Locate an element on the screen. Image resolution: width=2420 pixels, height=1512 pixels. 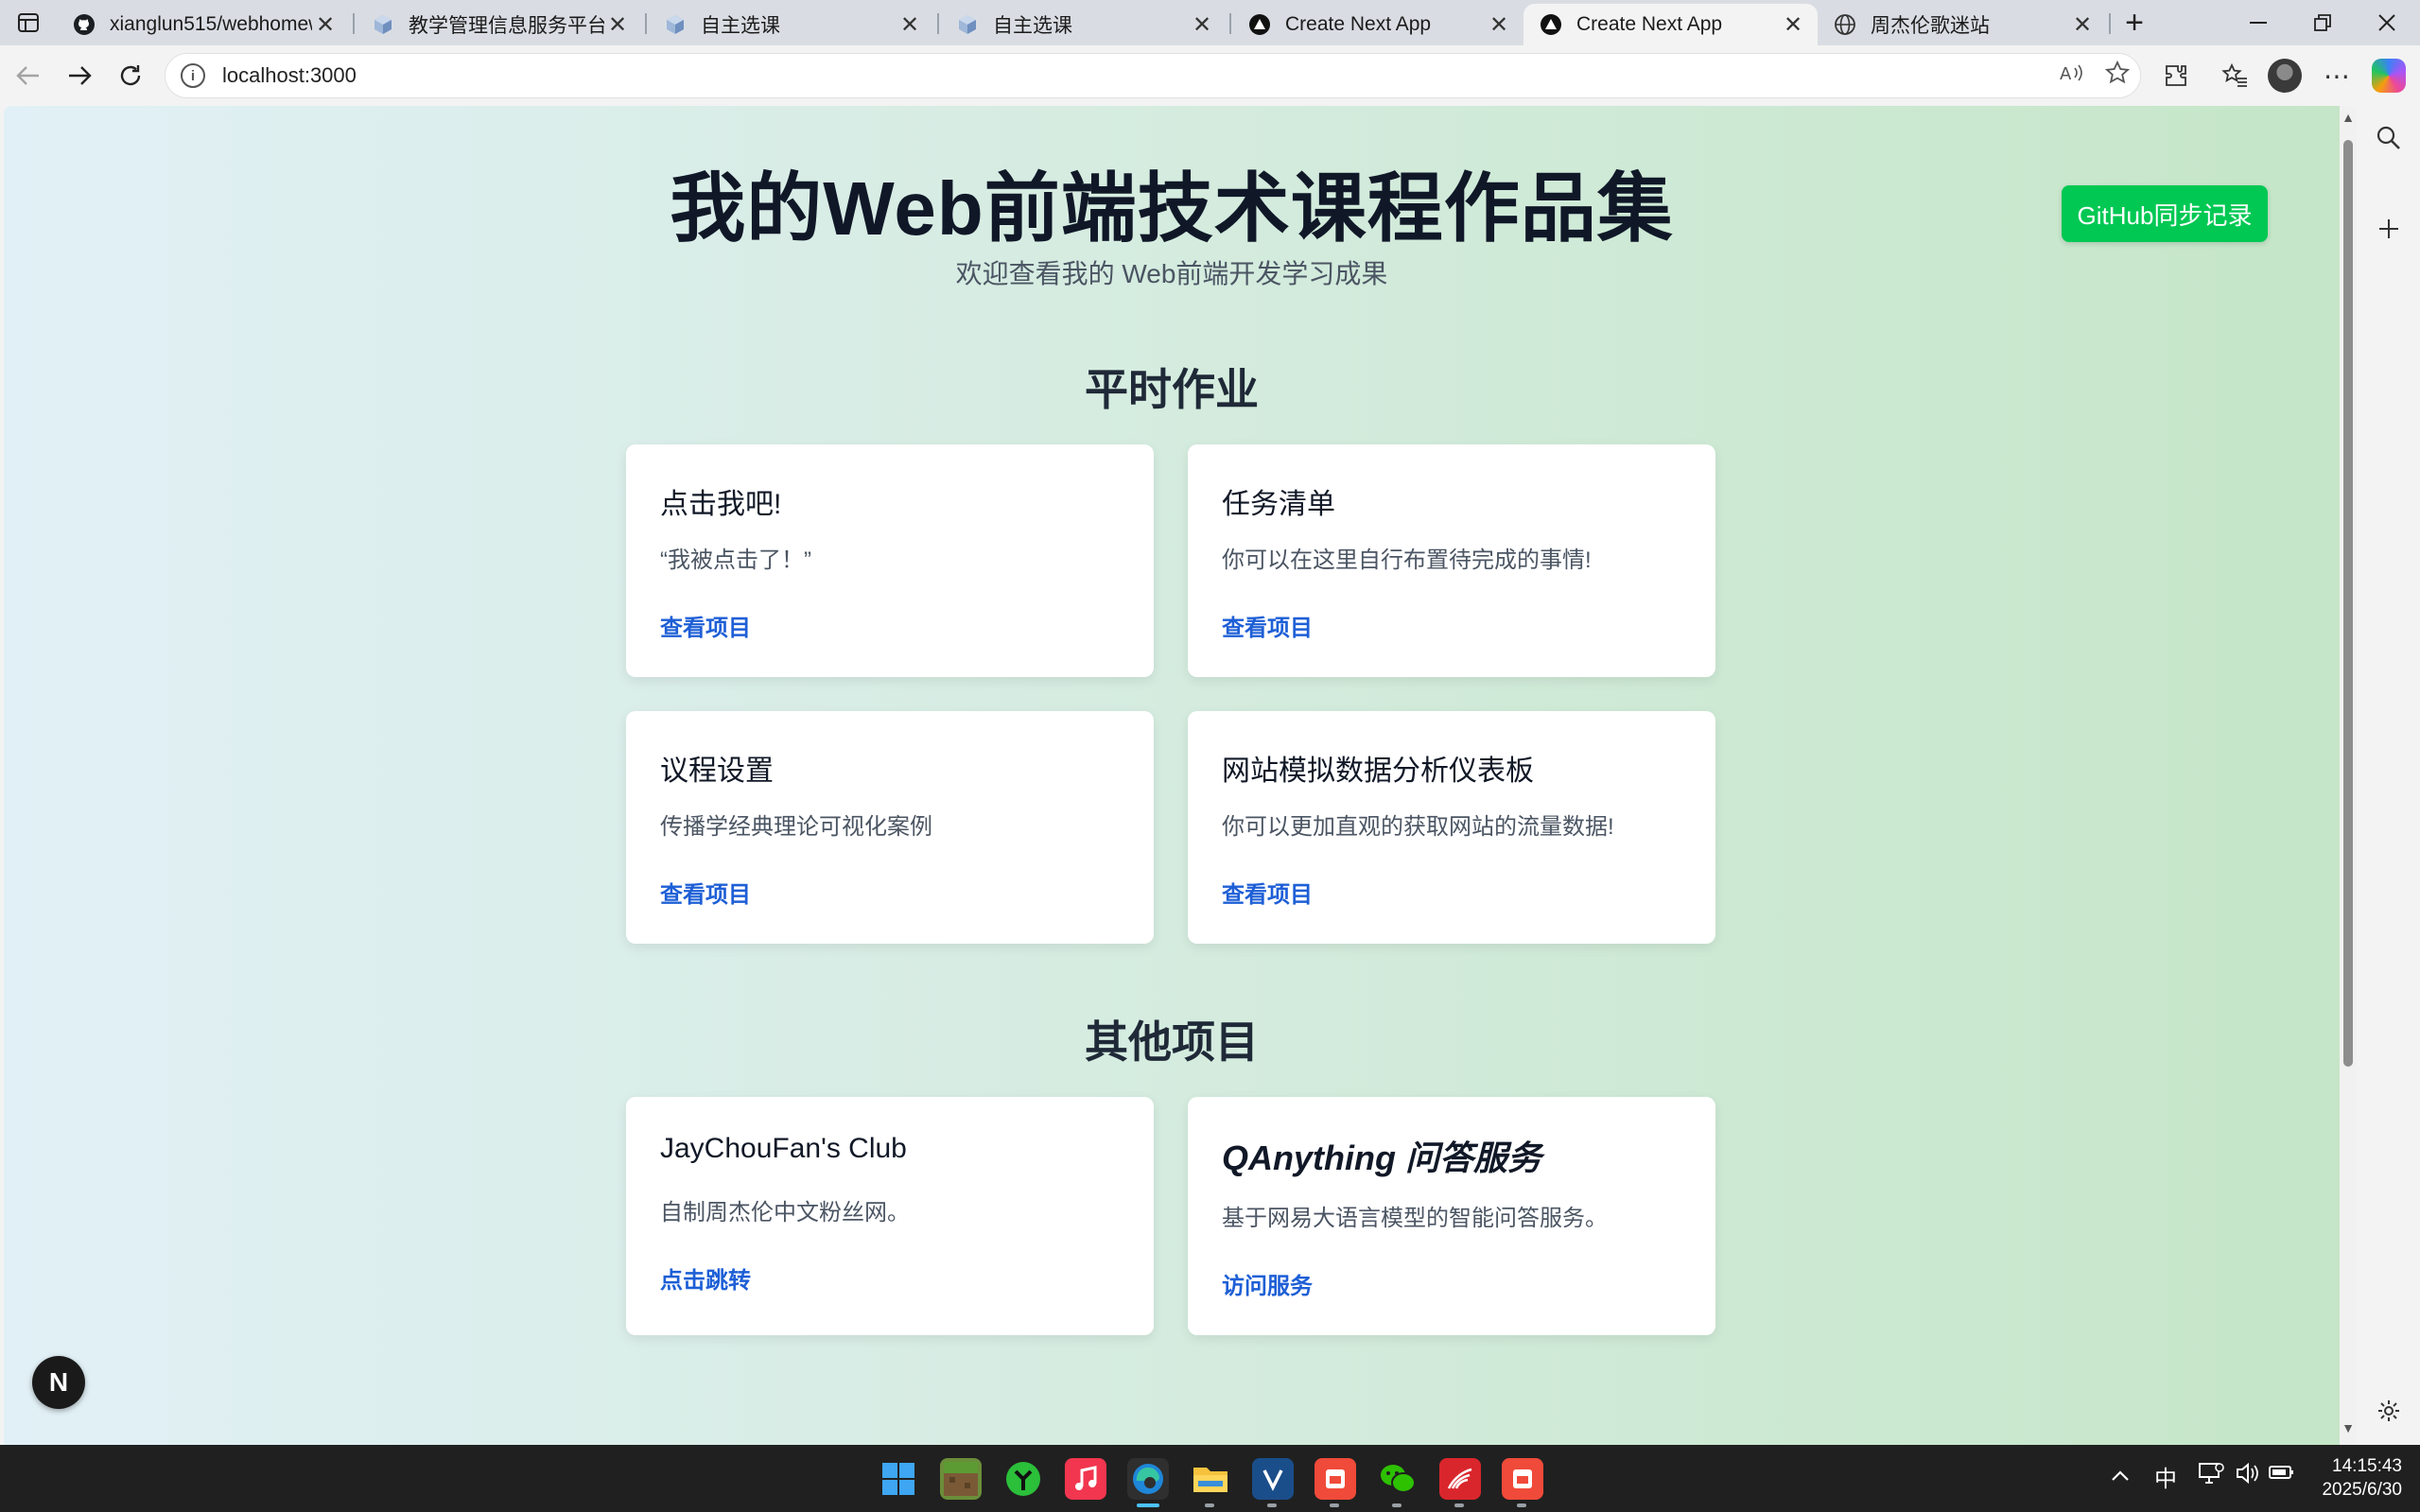
music-icon is located at coordinates (1085, 1479).